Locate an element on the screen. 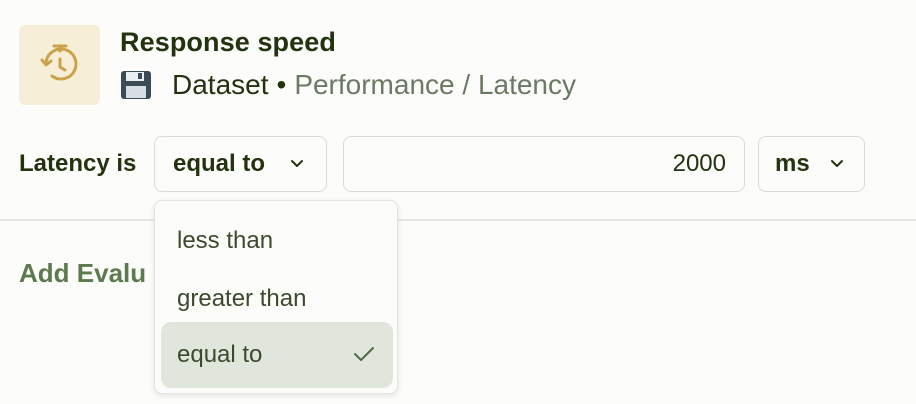 This screenshot has width=916, height=404. latency-value-input is located at coordinates (544, 164).